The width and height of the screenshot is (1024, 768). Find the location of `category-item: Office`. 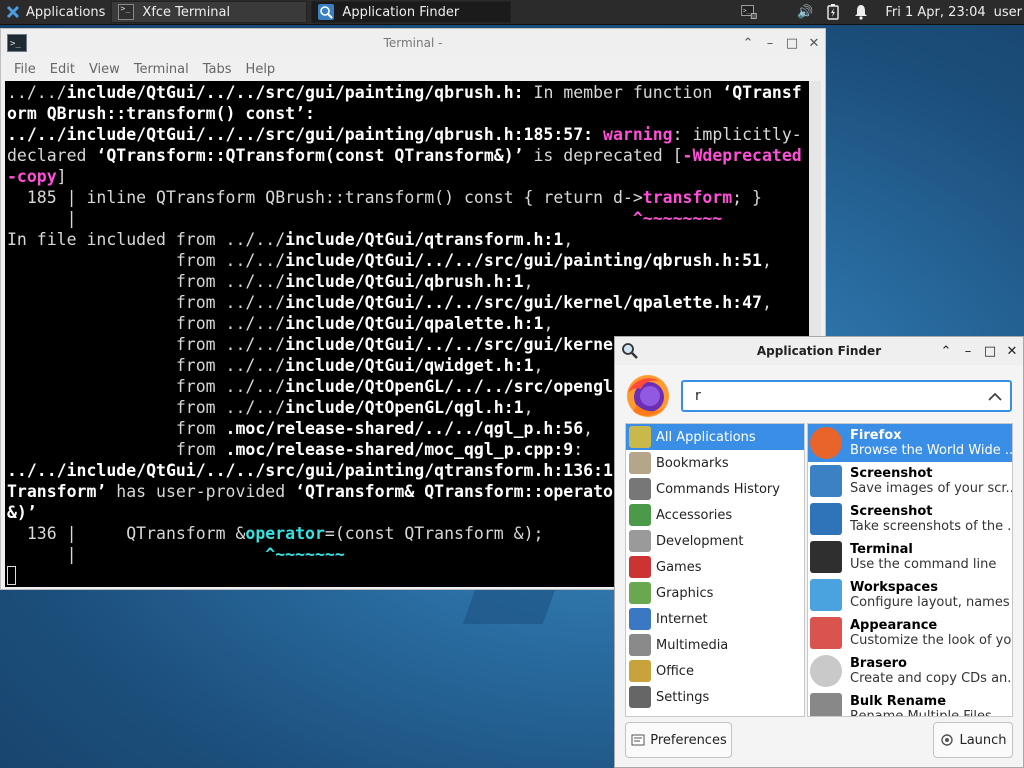

category-item: Office is located at coordinates (715, 671).